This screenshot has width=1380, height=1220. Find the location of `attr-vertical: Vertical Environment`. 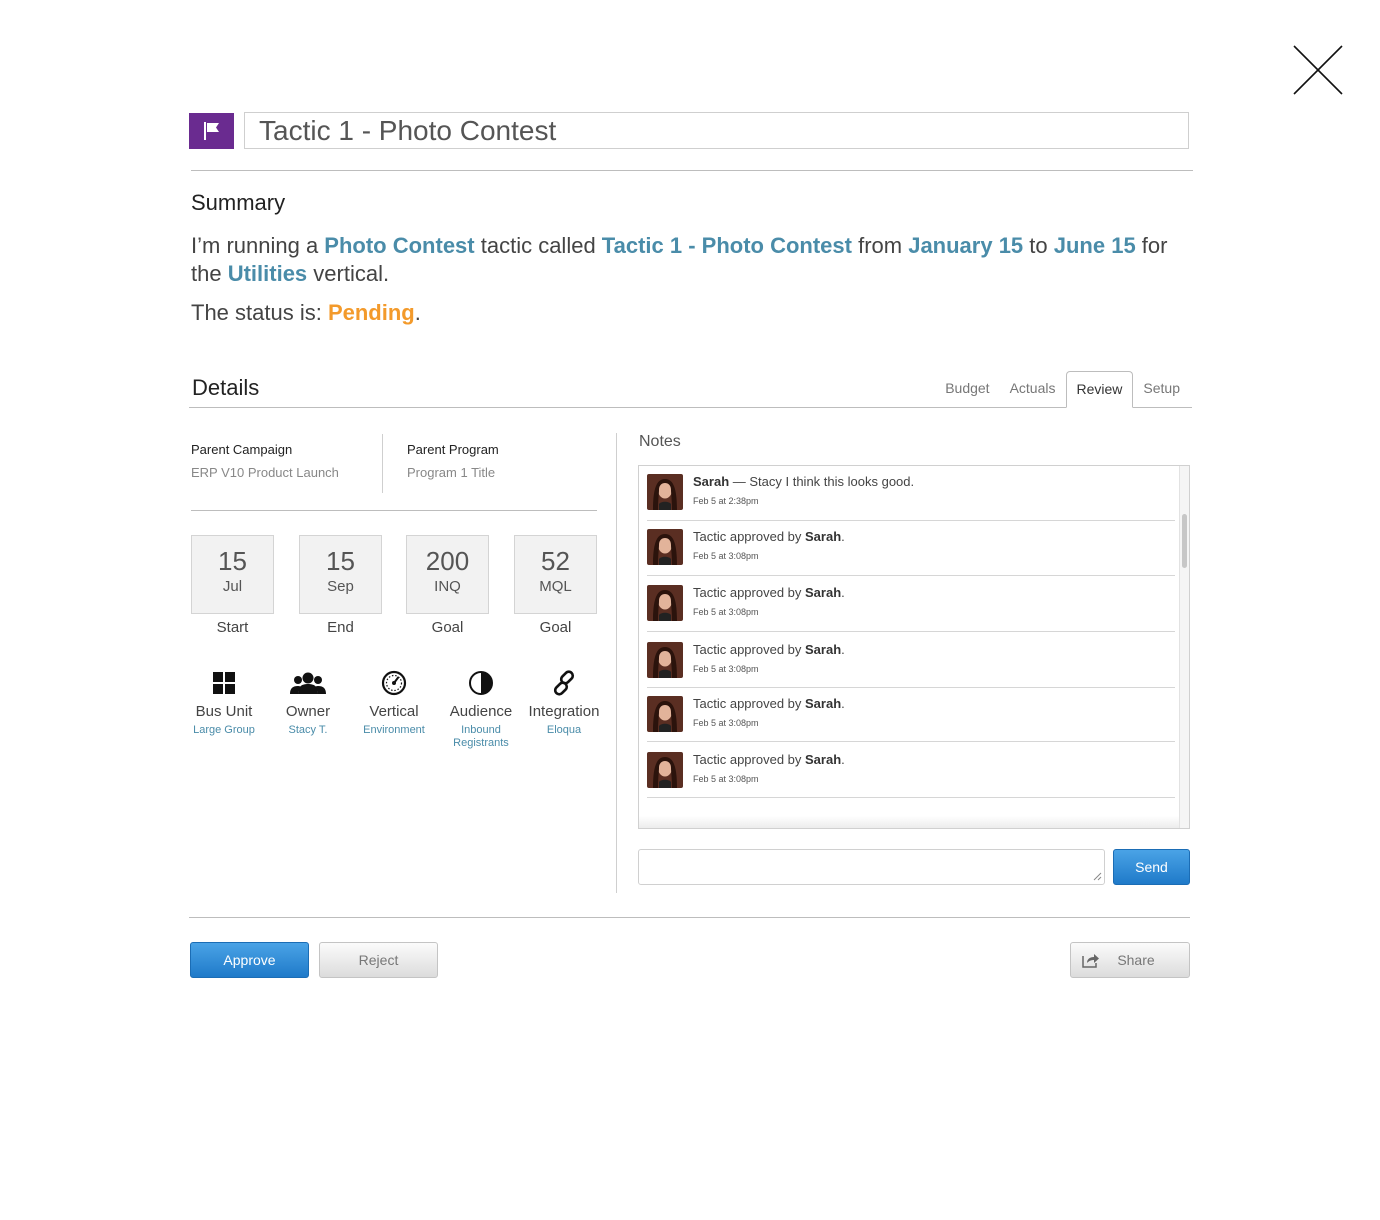

attr-vertical: Vertical Environment is located at coordinates (394, 703).